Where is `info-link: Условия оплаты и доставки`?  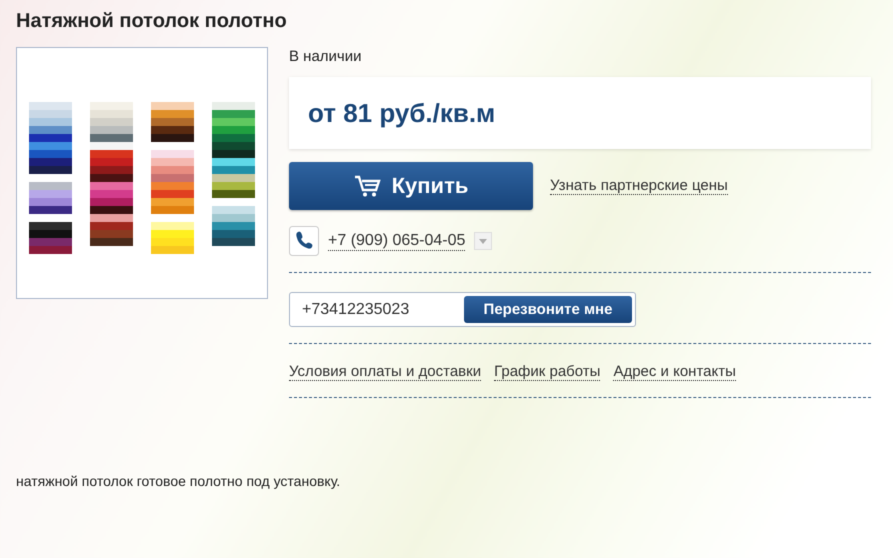 info-link: Условия оплаты и доставки is located at coordinates (385, 372).